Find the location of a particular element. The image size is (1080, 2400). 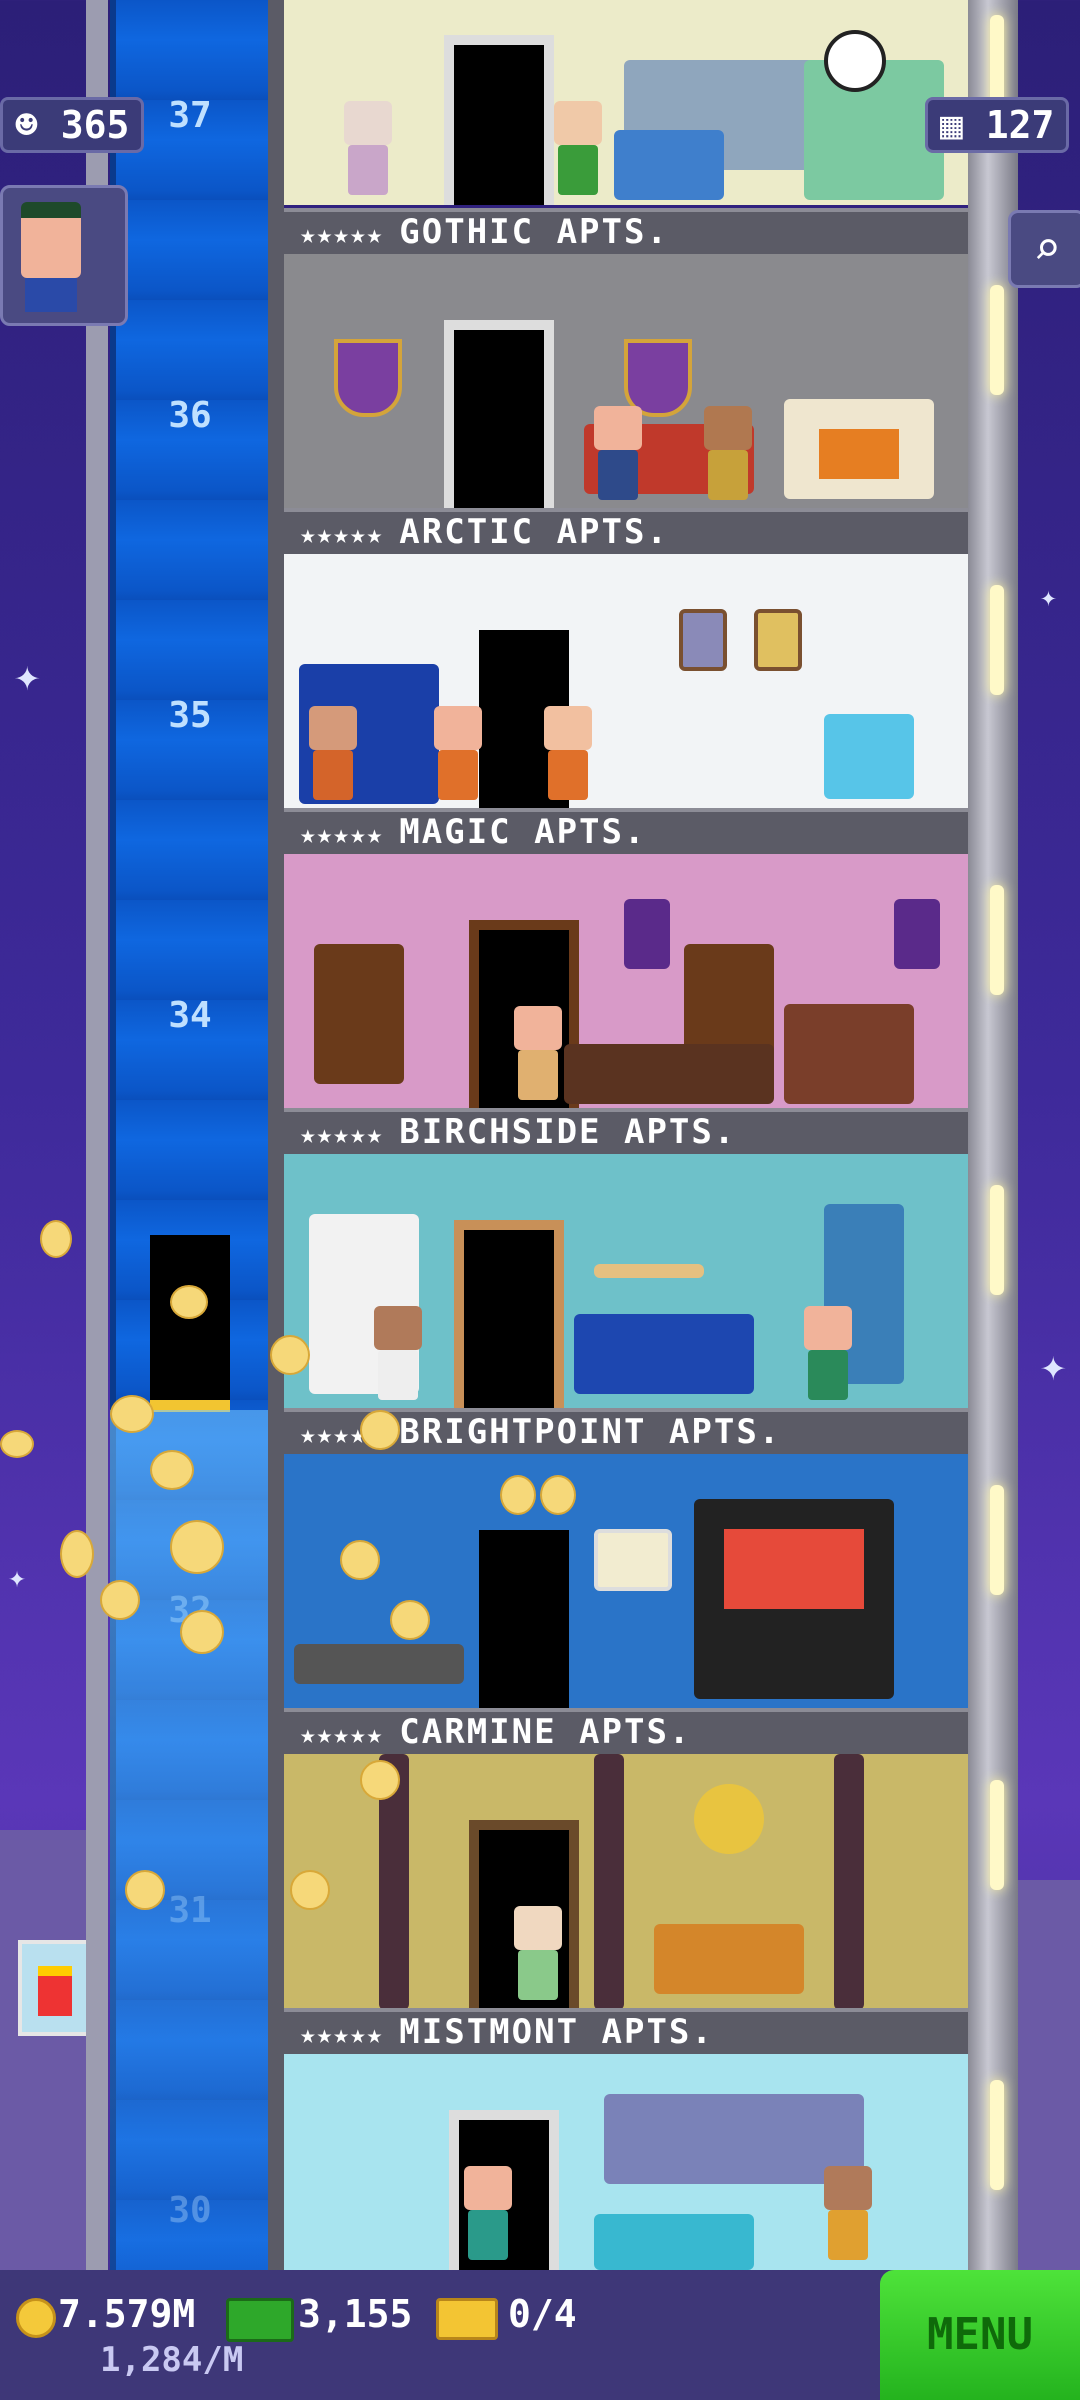

fries-billboard is located at coordinates (55, 1988).